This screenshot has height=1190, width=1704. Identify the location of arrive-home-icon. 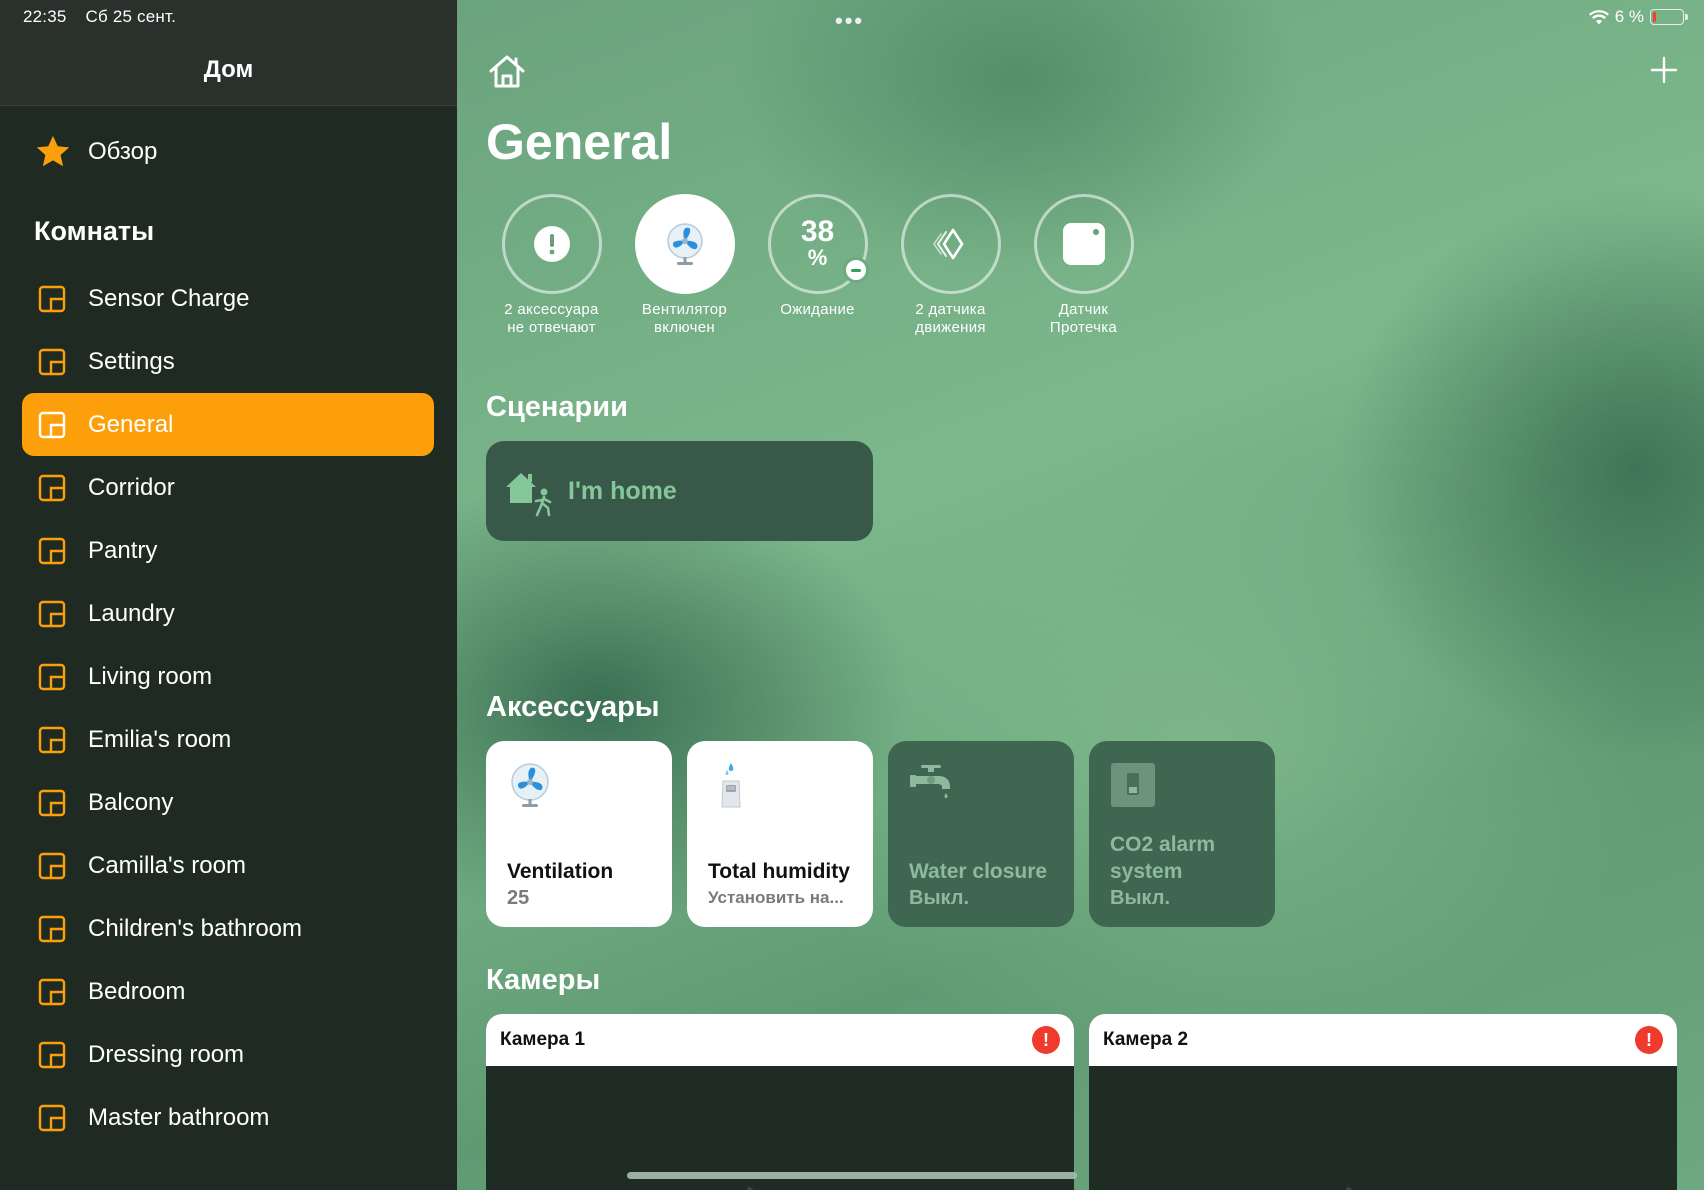
(529, 495).